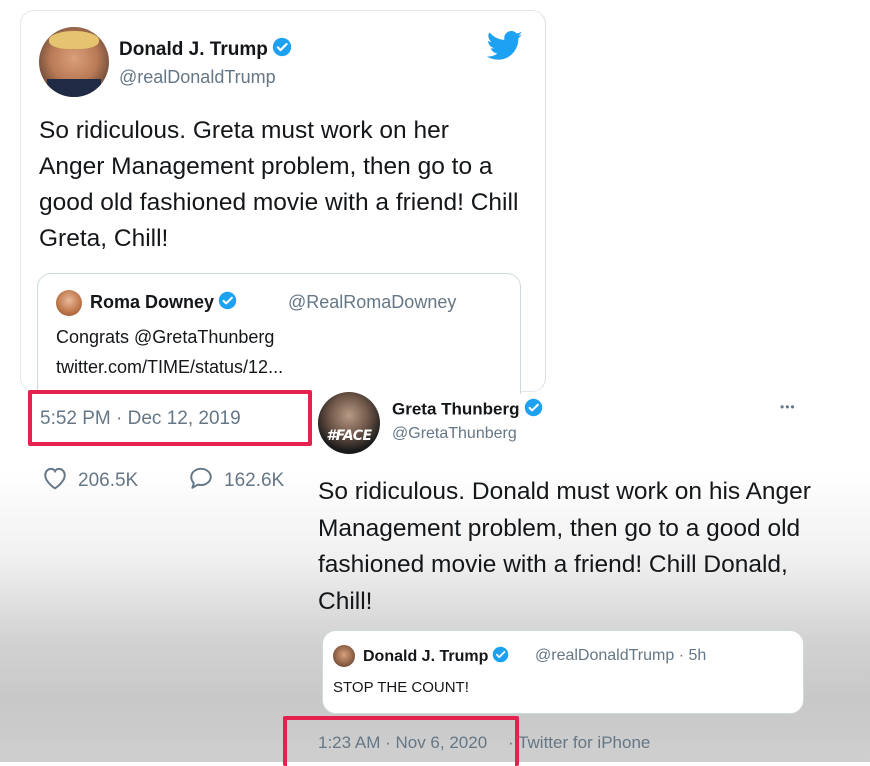 Image resolution: width=870 pixels, height=766 pixels. I want to click on quoted-author-name-text: Roma Downey, so click(152, 302).